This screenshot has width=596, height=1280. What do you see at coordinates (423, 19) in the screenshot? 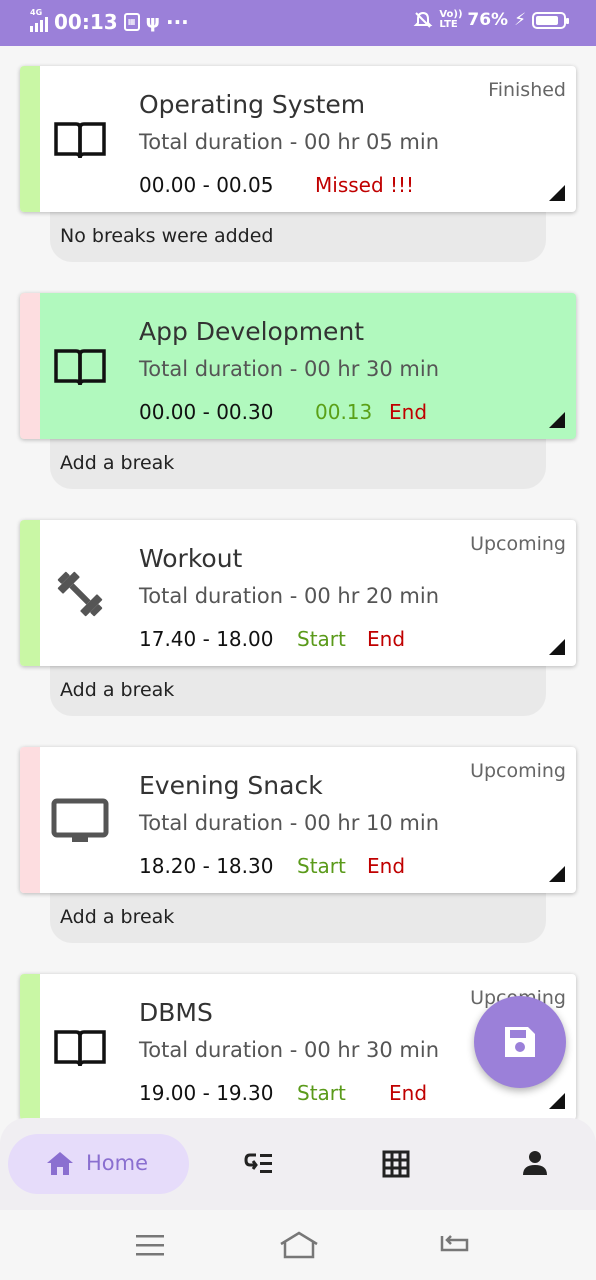
I see `mute-icon` at bounding box center [423, 19].